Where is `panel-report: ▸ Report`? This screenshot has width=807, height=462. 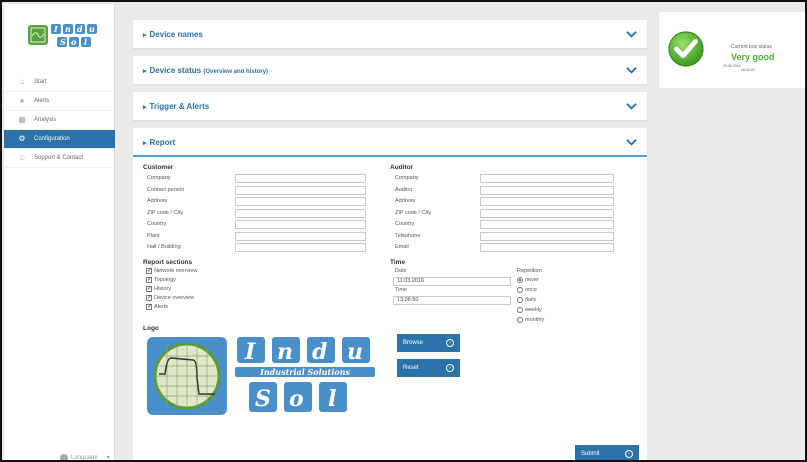 panel-report: ▸ Report is located at coordinates (390, 142).